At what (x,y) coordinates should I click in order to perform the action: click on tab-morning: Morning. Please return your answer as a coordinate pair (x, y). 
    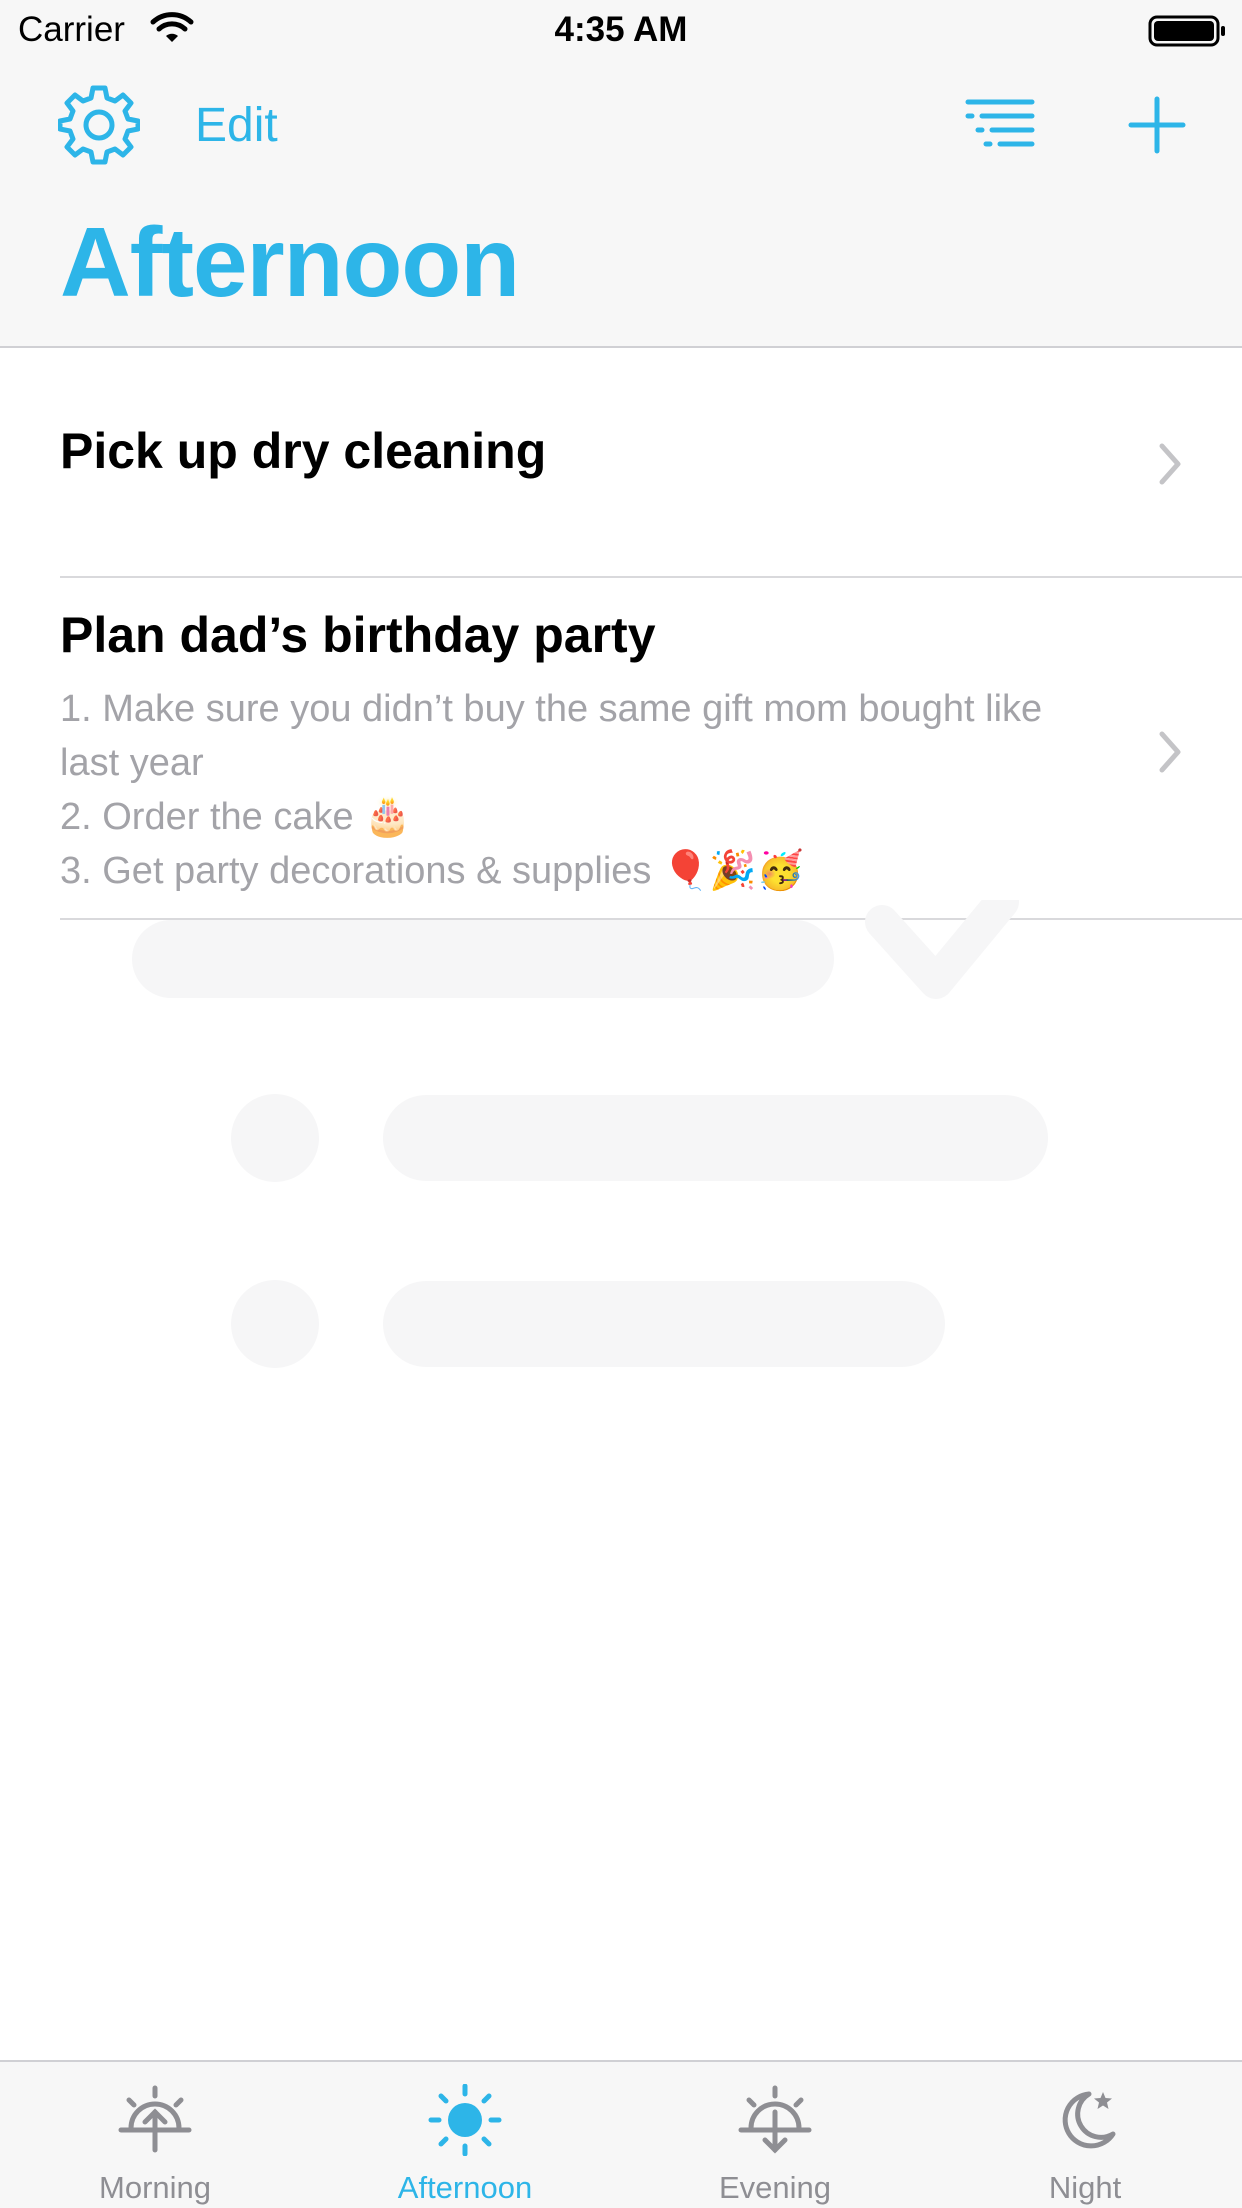
    Looking at the image, I should click on (155, 2135).